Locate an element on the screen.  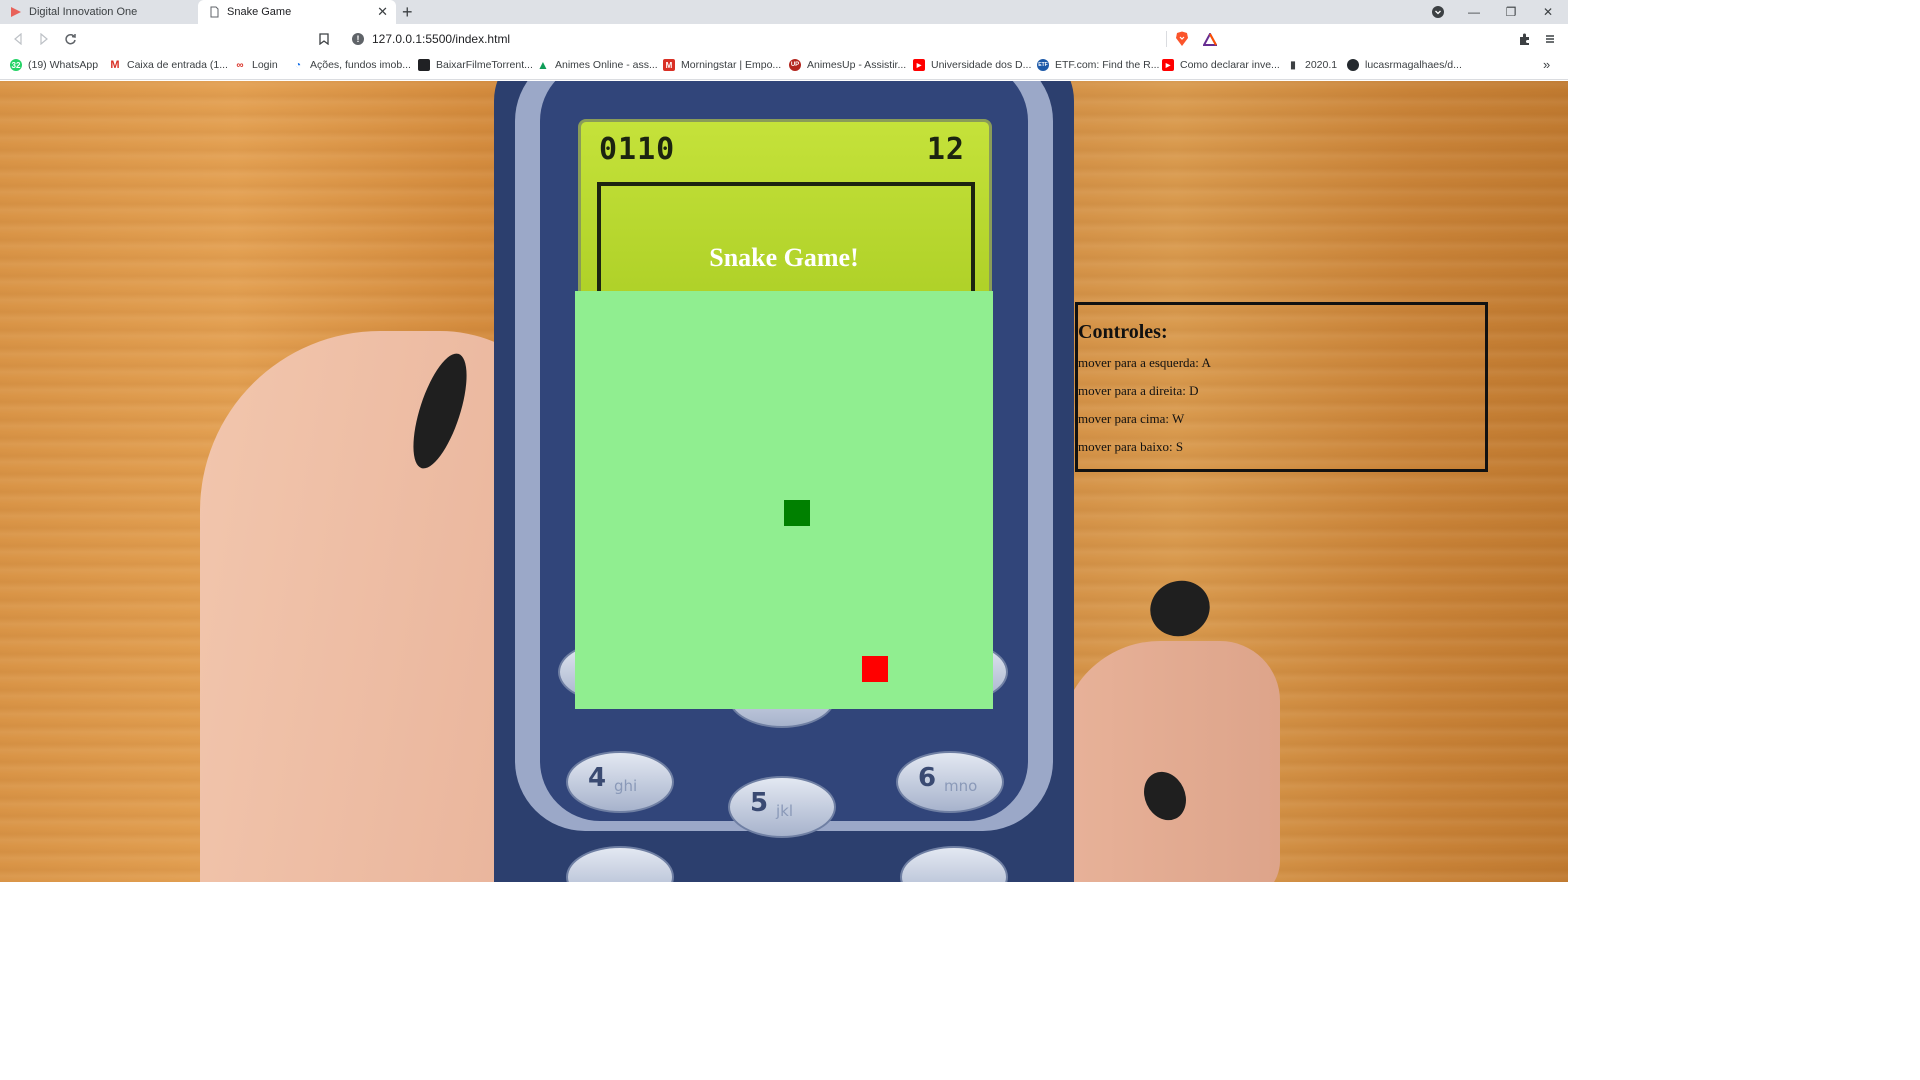
page-favicon-icon is located at coordinates (214, 12).